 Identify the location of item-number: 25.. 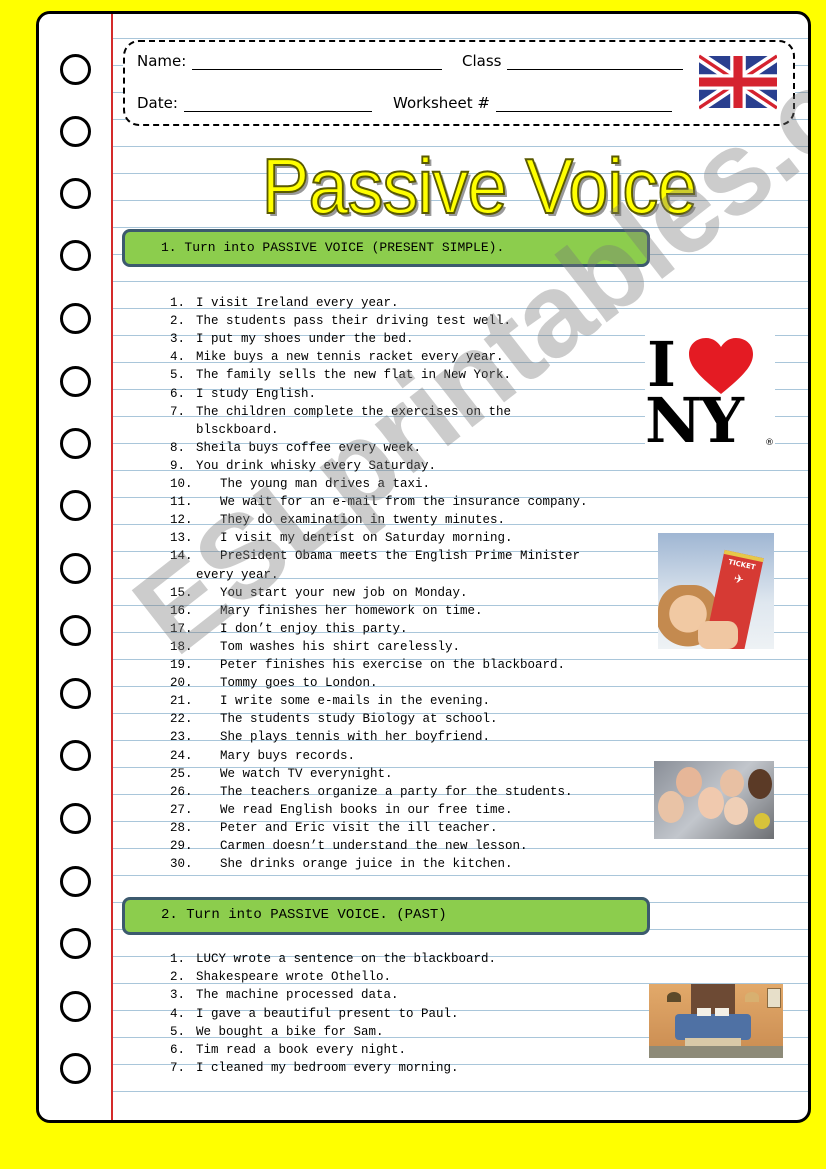
(181, 773).